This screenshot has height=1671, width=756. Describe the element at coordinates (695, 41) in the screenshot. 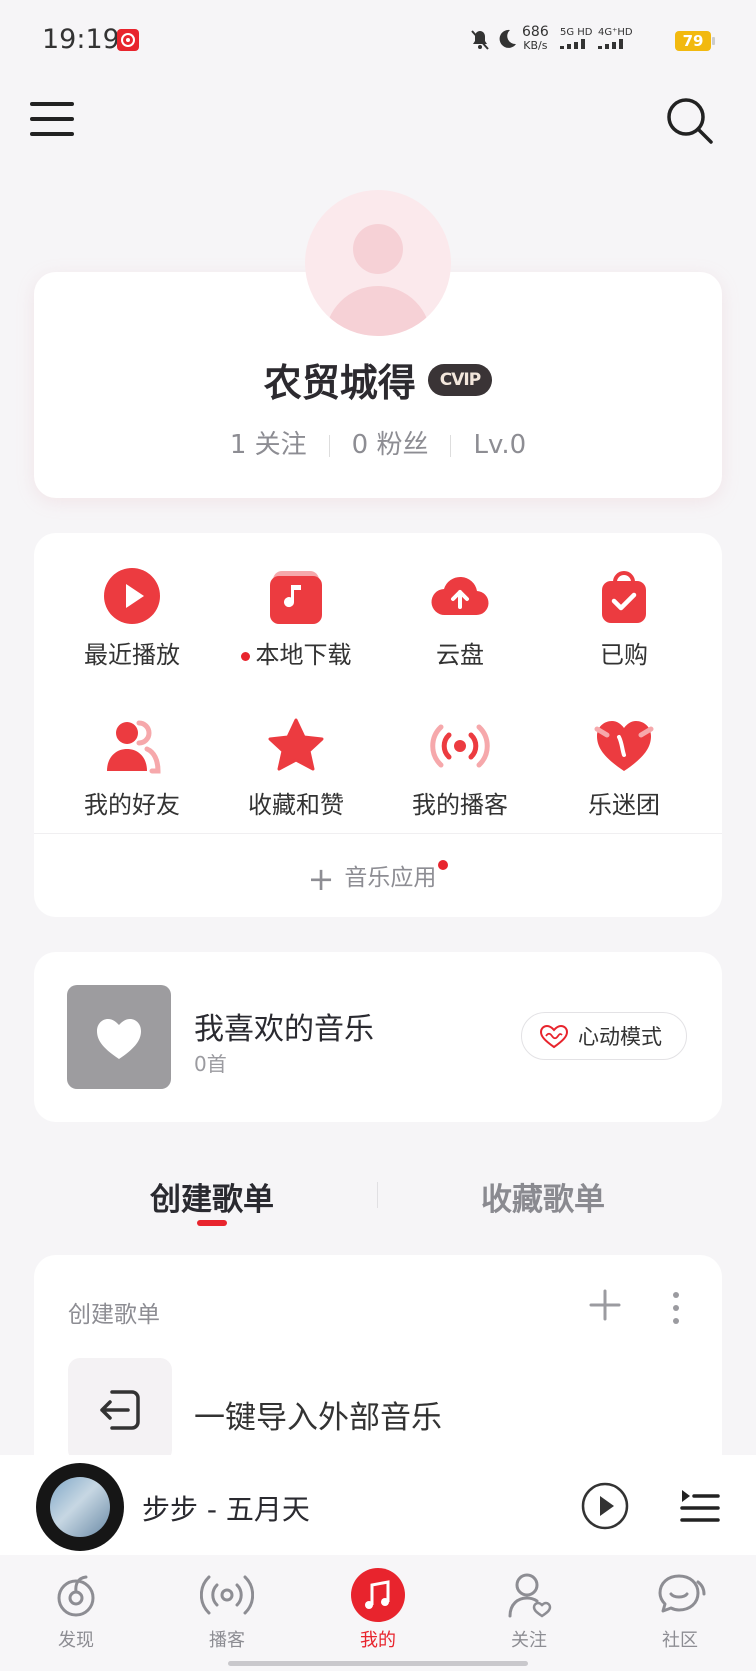

I see `battery-icon: 79` at that location.